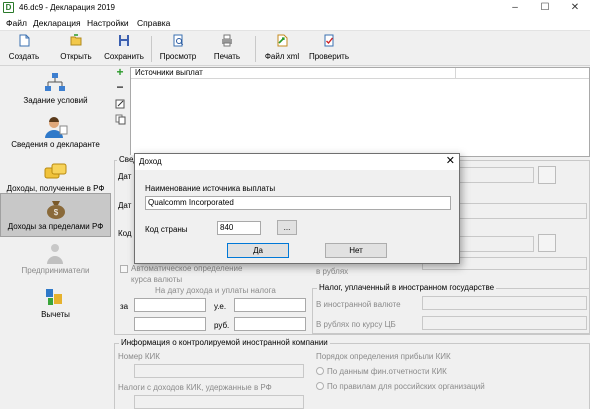 The width and height of the screenshot is (590, 409). I want to click on open-button: Открыть, so click(76, 49).